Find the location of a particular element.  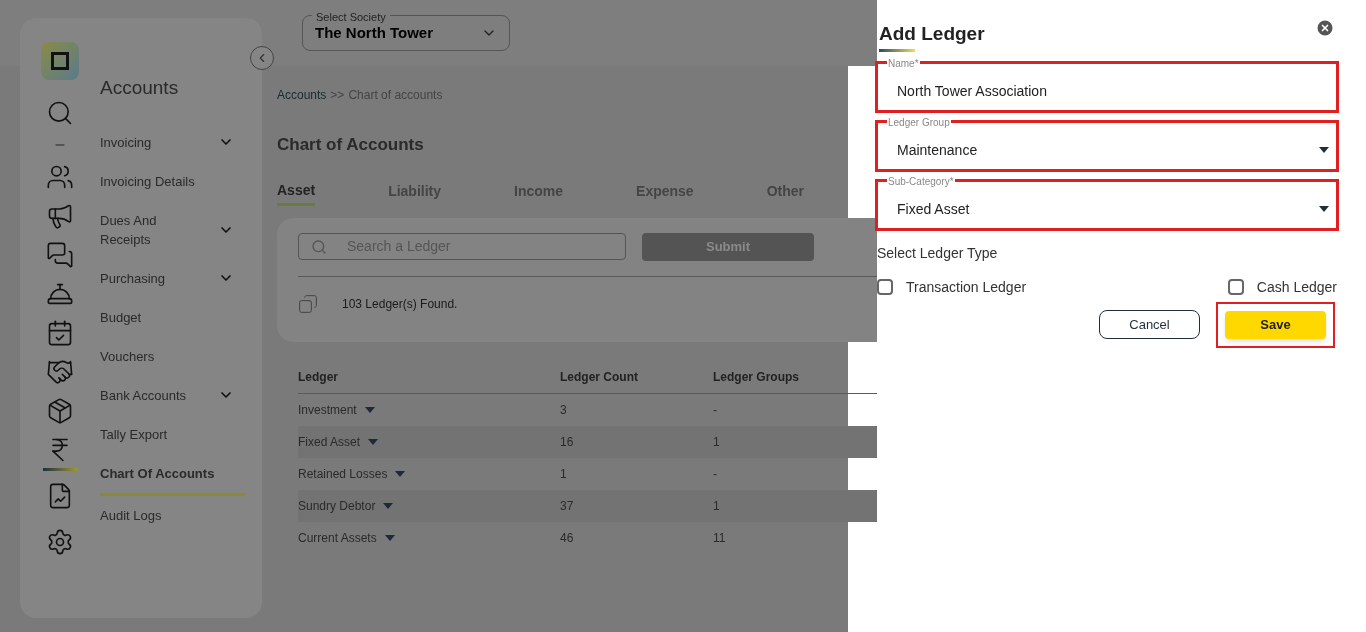

users-icon is located at coordinates (60, 177).